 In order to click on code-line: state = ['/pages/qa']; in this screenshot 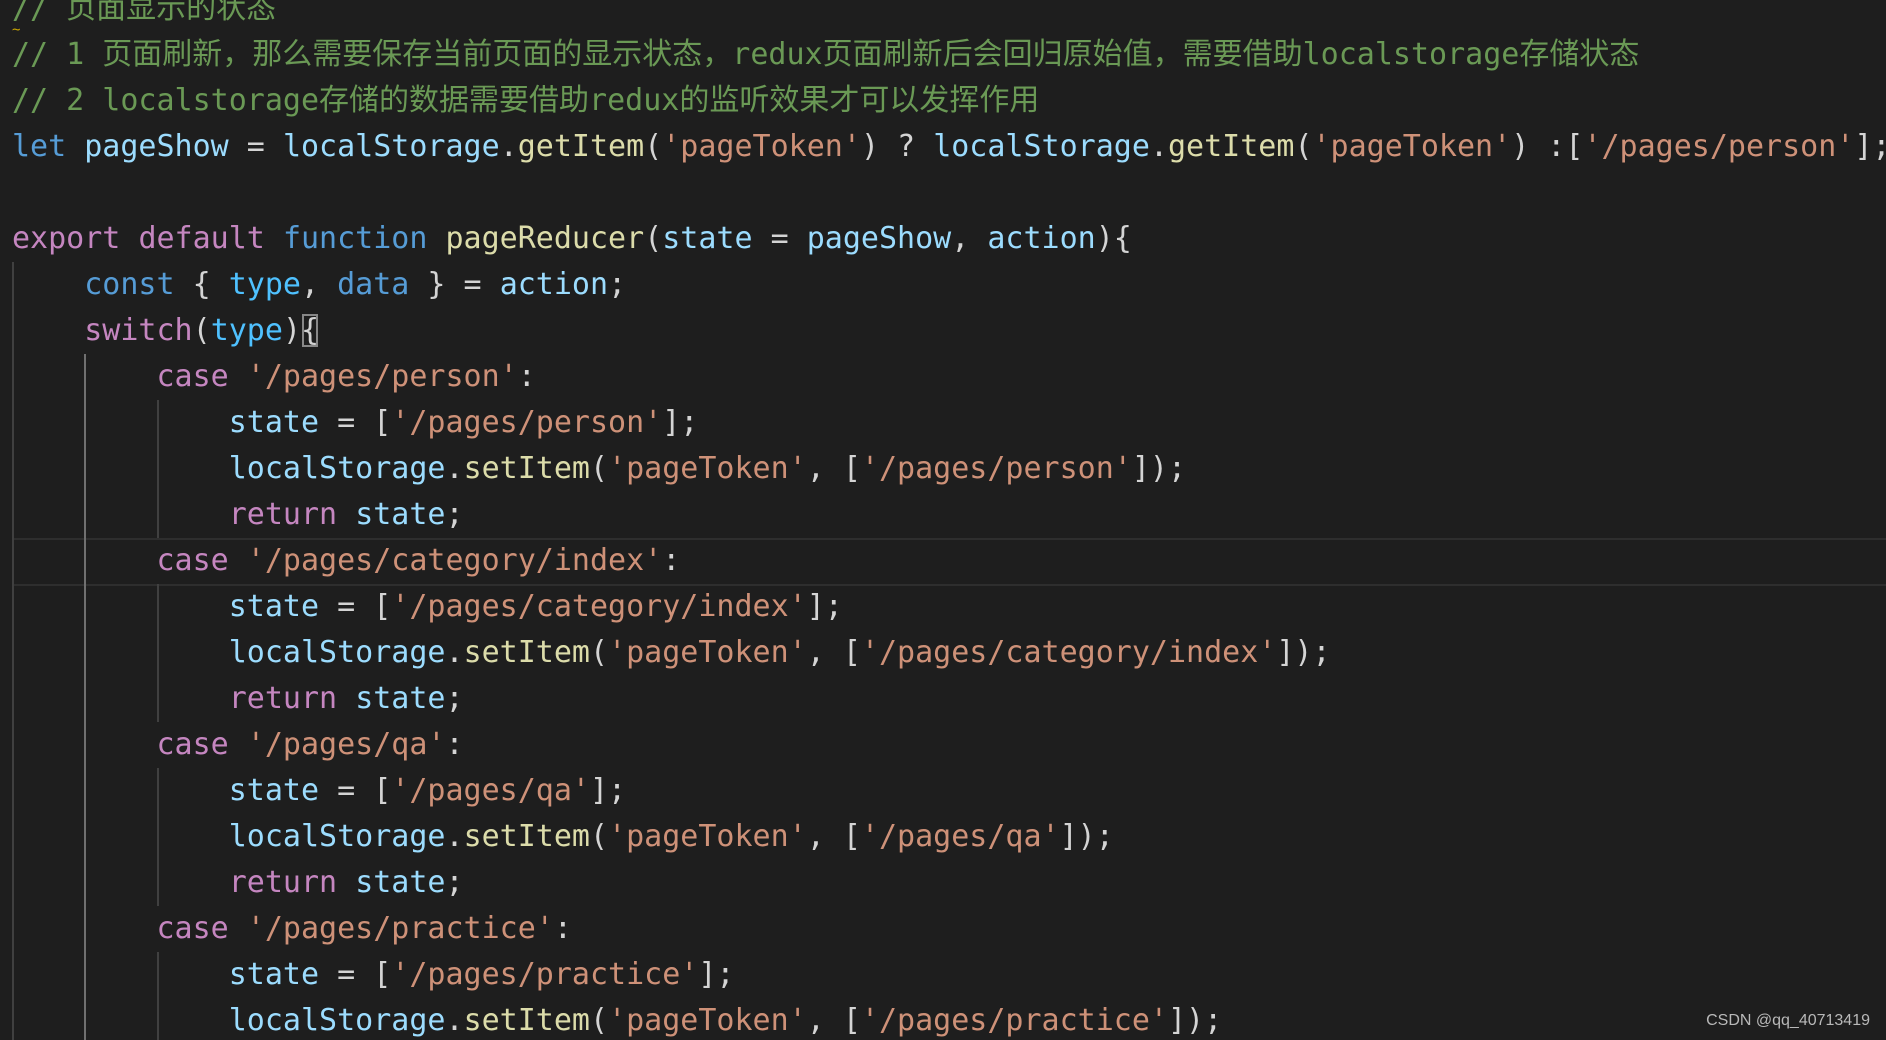, I will do `click(943, 791)`.